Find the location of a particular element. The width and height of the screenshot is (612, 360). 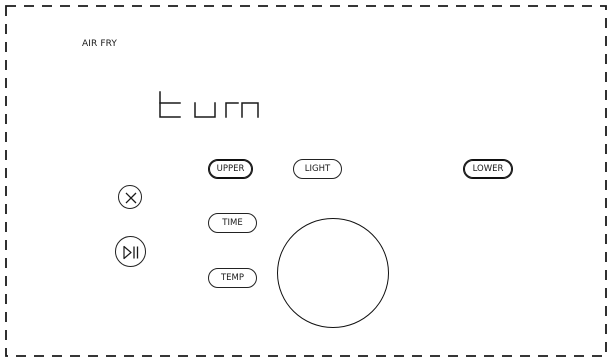

start-pause-button is located at coordinates (130, 251).